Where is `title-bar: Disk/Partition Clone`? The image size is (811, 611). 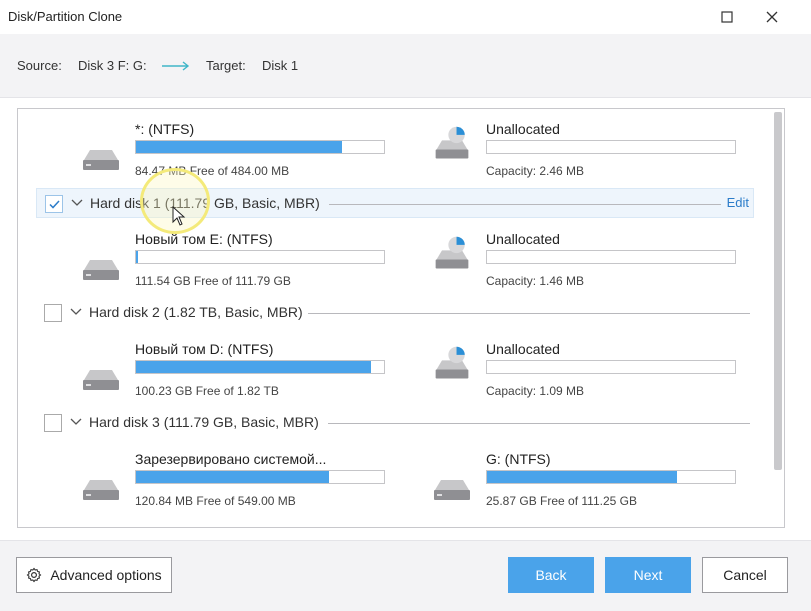 title-bar: Disk/Partition Clone is located at coordinates (405, 17).